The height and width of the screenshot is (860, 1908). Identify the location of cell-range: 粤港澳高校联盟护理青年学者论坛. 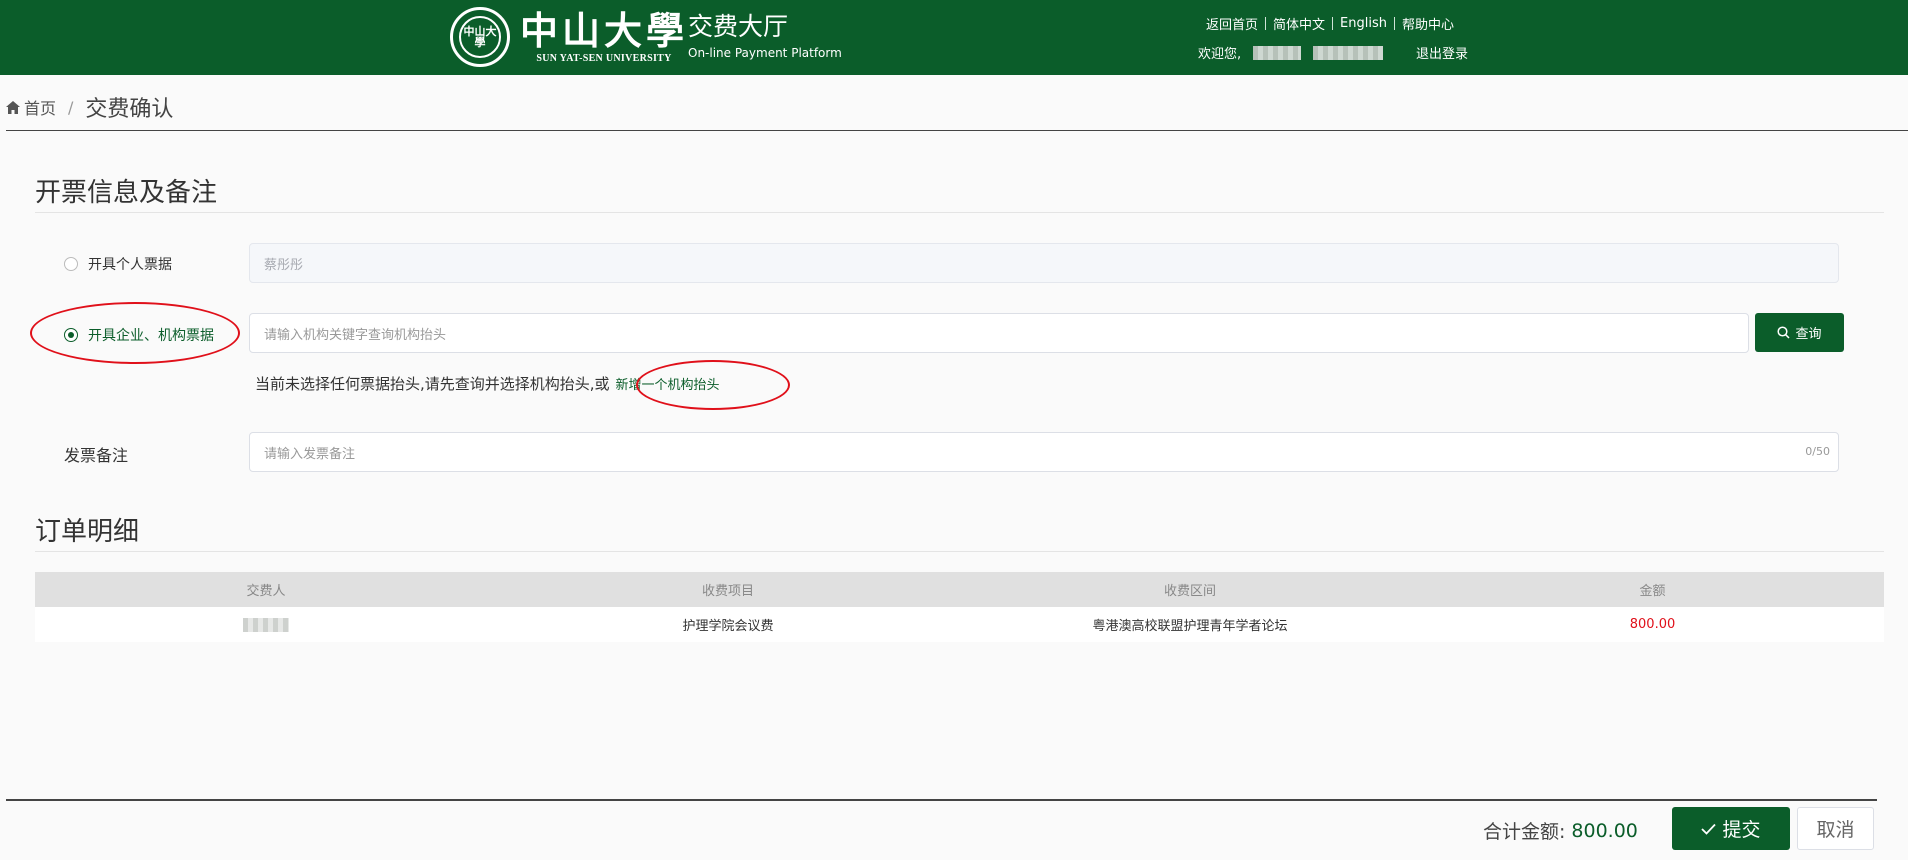
(1190, 626).